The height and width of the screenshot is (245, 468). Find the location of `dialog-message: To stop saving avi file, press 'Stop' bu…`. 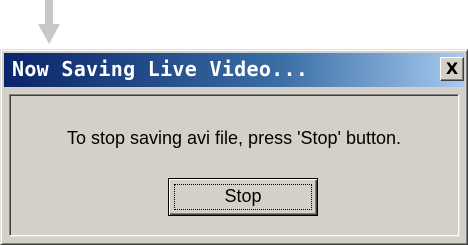

dialog-message: To stop saving avi file, press 'Stop' bu… is located at coordinates (234, 138).